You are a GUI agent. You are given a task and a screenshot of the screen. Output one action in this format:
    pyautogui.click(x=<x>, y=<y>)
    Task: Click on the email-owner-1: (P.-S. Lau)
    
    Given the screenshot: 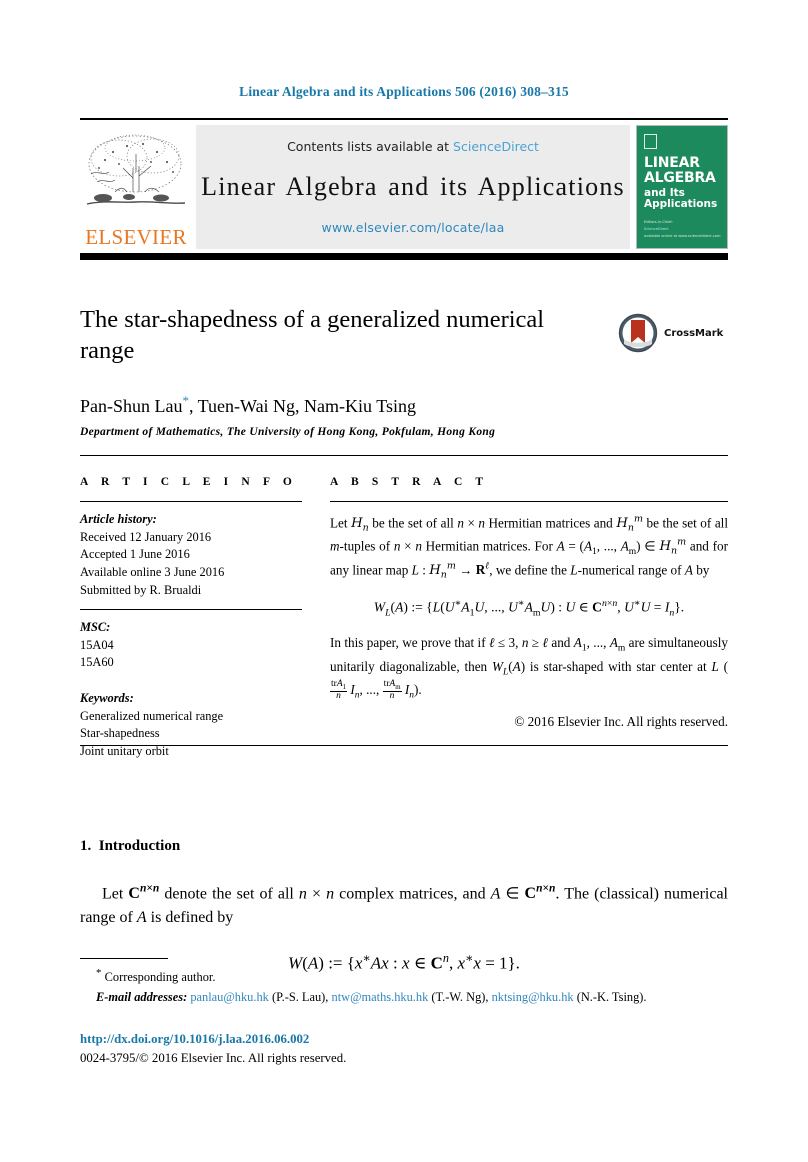 What is the action you would take?
    pyautogui.click(x=298, y=997)
    